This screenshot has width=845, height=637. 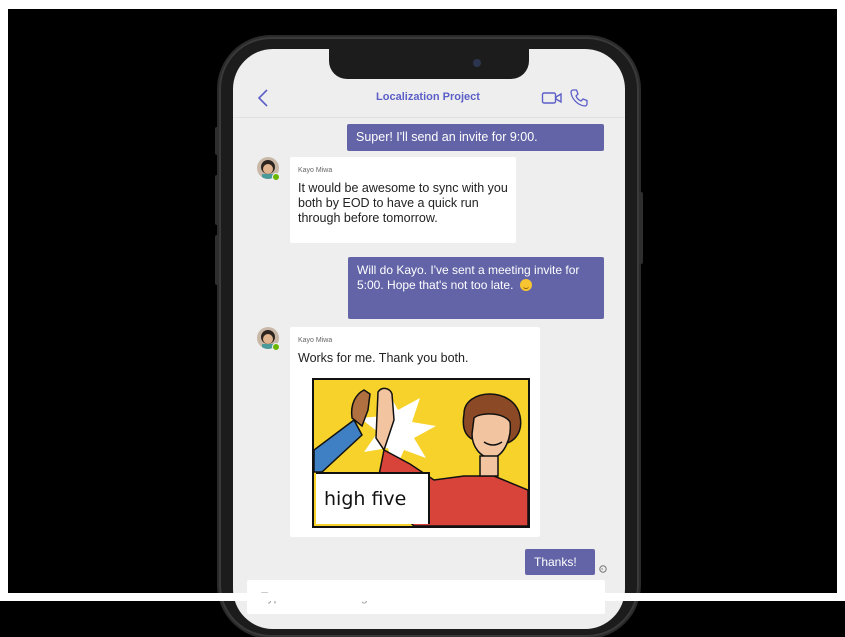 I want to click on phone-volume-down-button, so click(x=217, y=260).